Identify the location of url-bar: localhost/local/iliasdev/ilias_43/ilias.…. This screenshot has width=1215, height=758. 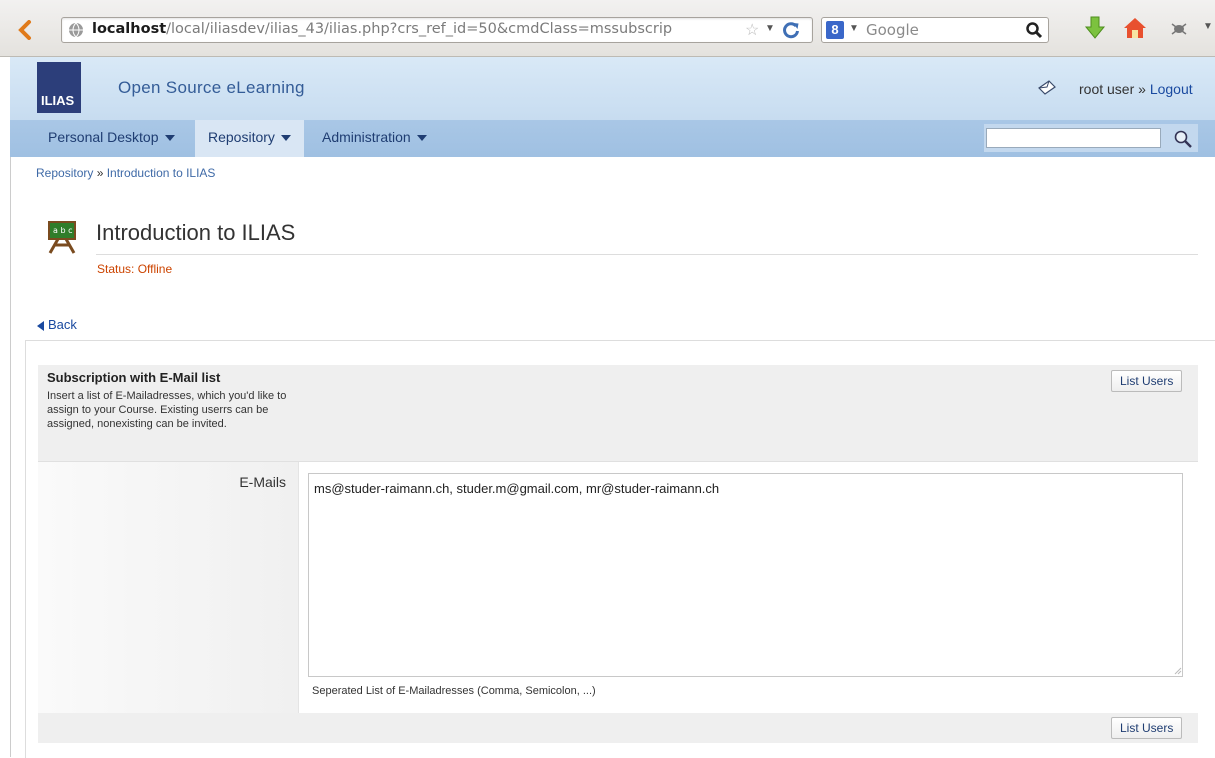
(437, 30).